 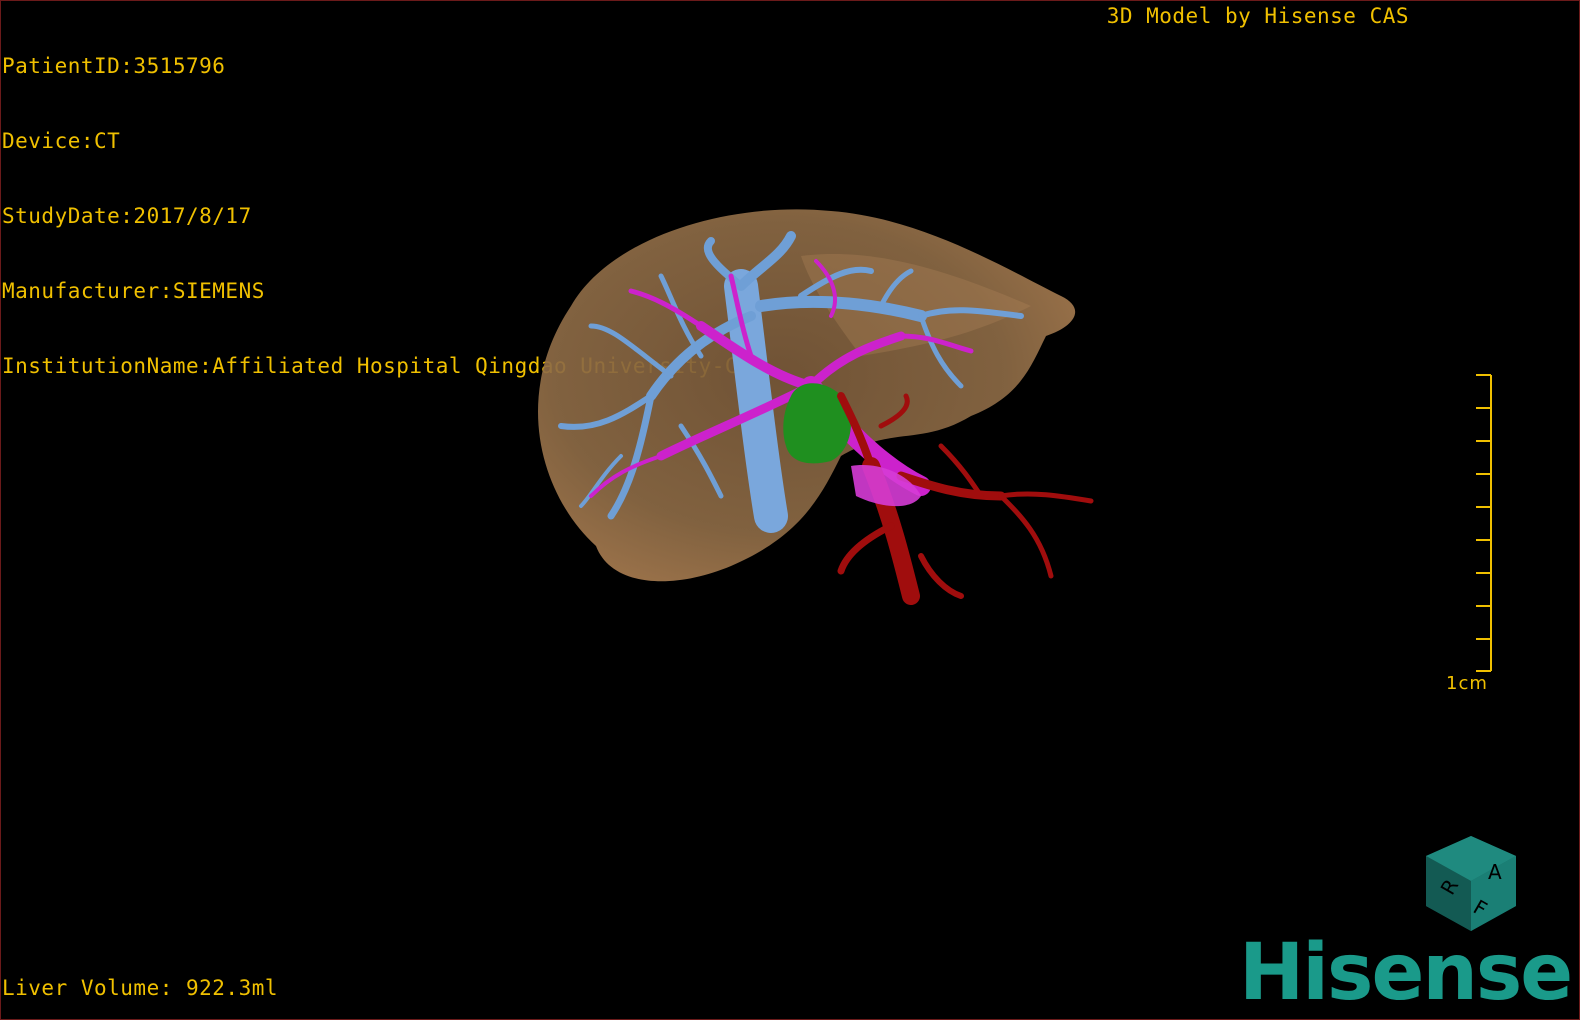 What do you see at coordinates (140, 988) in the screenshot?
I see `liver-volume-text: Liver Volume: 922.3ml` at bounding box center [140, 988].